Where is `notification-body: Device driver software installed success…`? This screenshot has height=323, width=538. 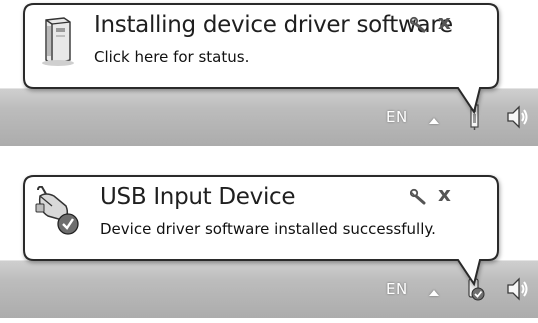
notification-body: Device driver software installed success… is located at coordinates (268, 229).